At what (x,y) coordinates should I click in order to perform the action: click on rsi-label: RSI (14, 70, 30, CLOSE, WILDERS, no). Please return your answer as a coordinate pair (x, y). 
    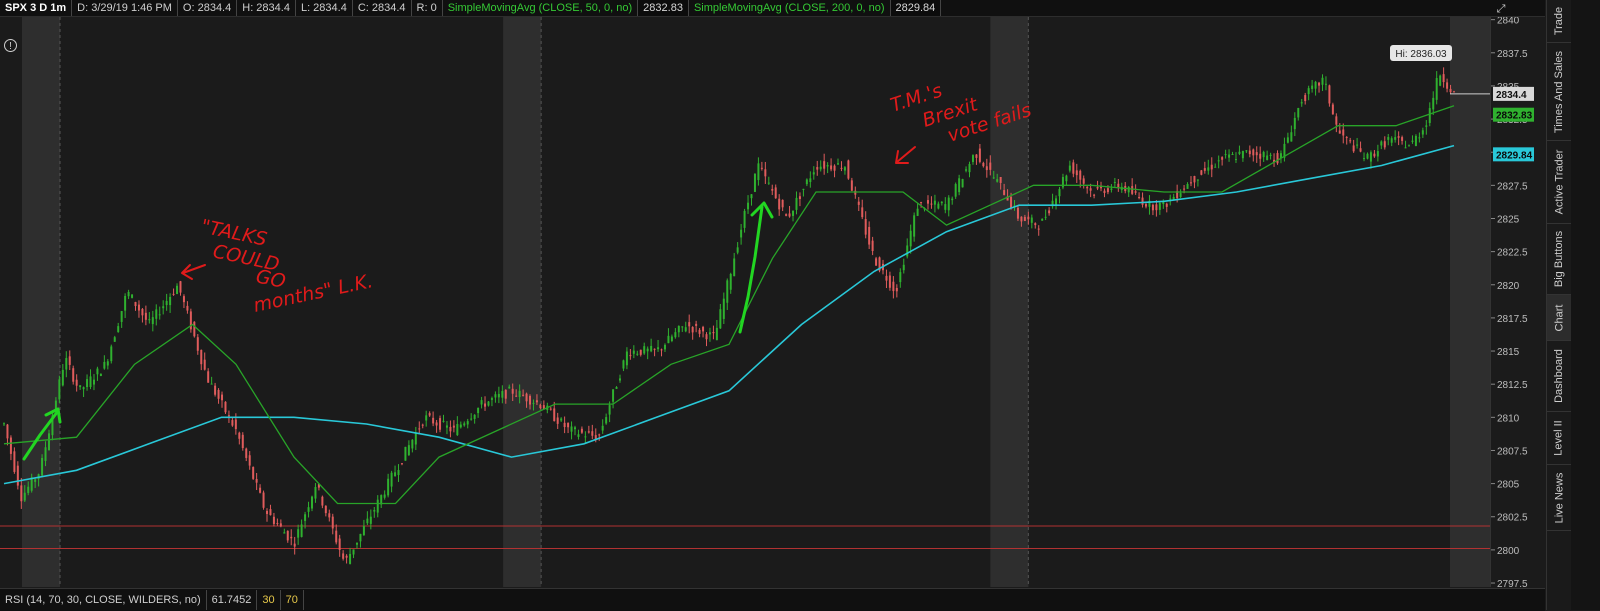
    Looking at the image, I should click on (103, 600).